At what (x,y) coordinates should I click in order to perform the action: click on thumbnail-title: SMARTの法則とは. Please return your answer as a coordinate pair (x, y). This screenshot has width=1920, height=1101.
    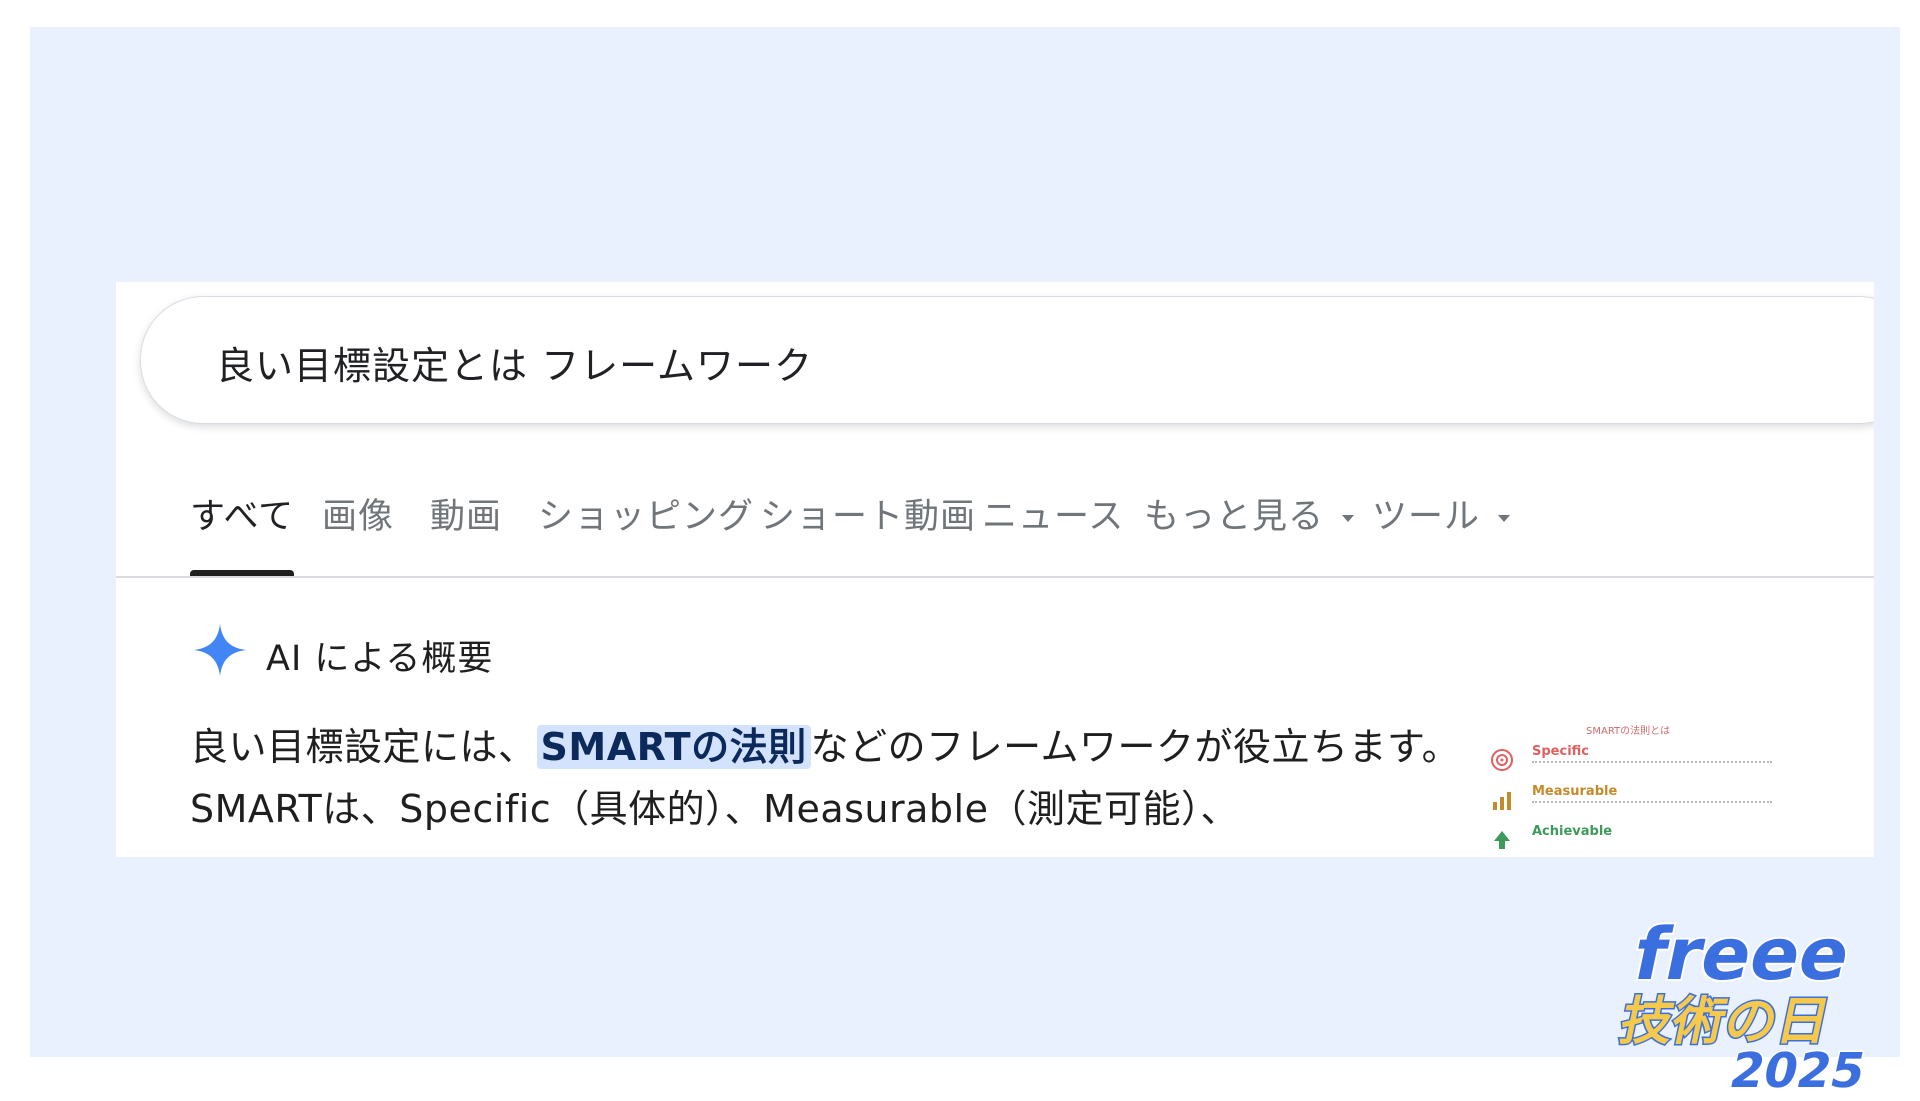
    Looking at the image, I should click on (1628, 731).